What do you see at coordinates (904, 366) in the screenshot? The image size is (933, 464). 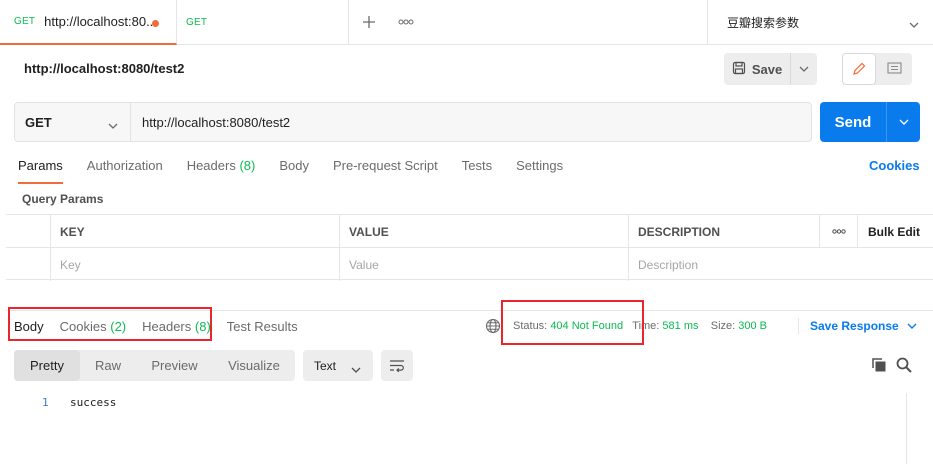 I see `search-icon` at bounding box center [904, 366].